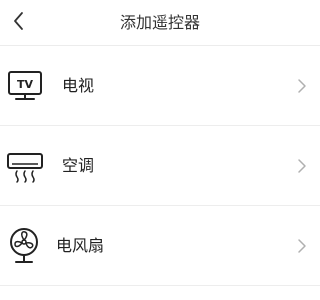  What do you see at coordinates (78, 85) in the screenshot?
I see `device-label: 电视` at bounding box center [78, 85].